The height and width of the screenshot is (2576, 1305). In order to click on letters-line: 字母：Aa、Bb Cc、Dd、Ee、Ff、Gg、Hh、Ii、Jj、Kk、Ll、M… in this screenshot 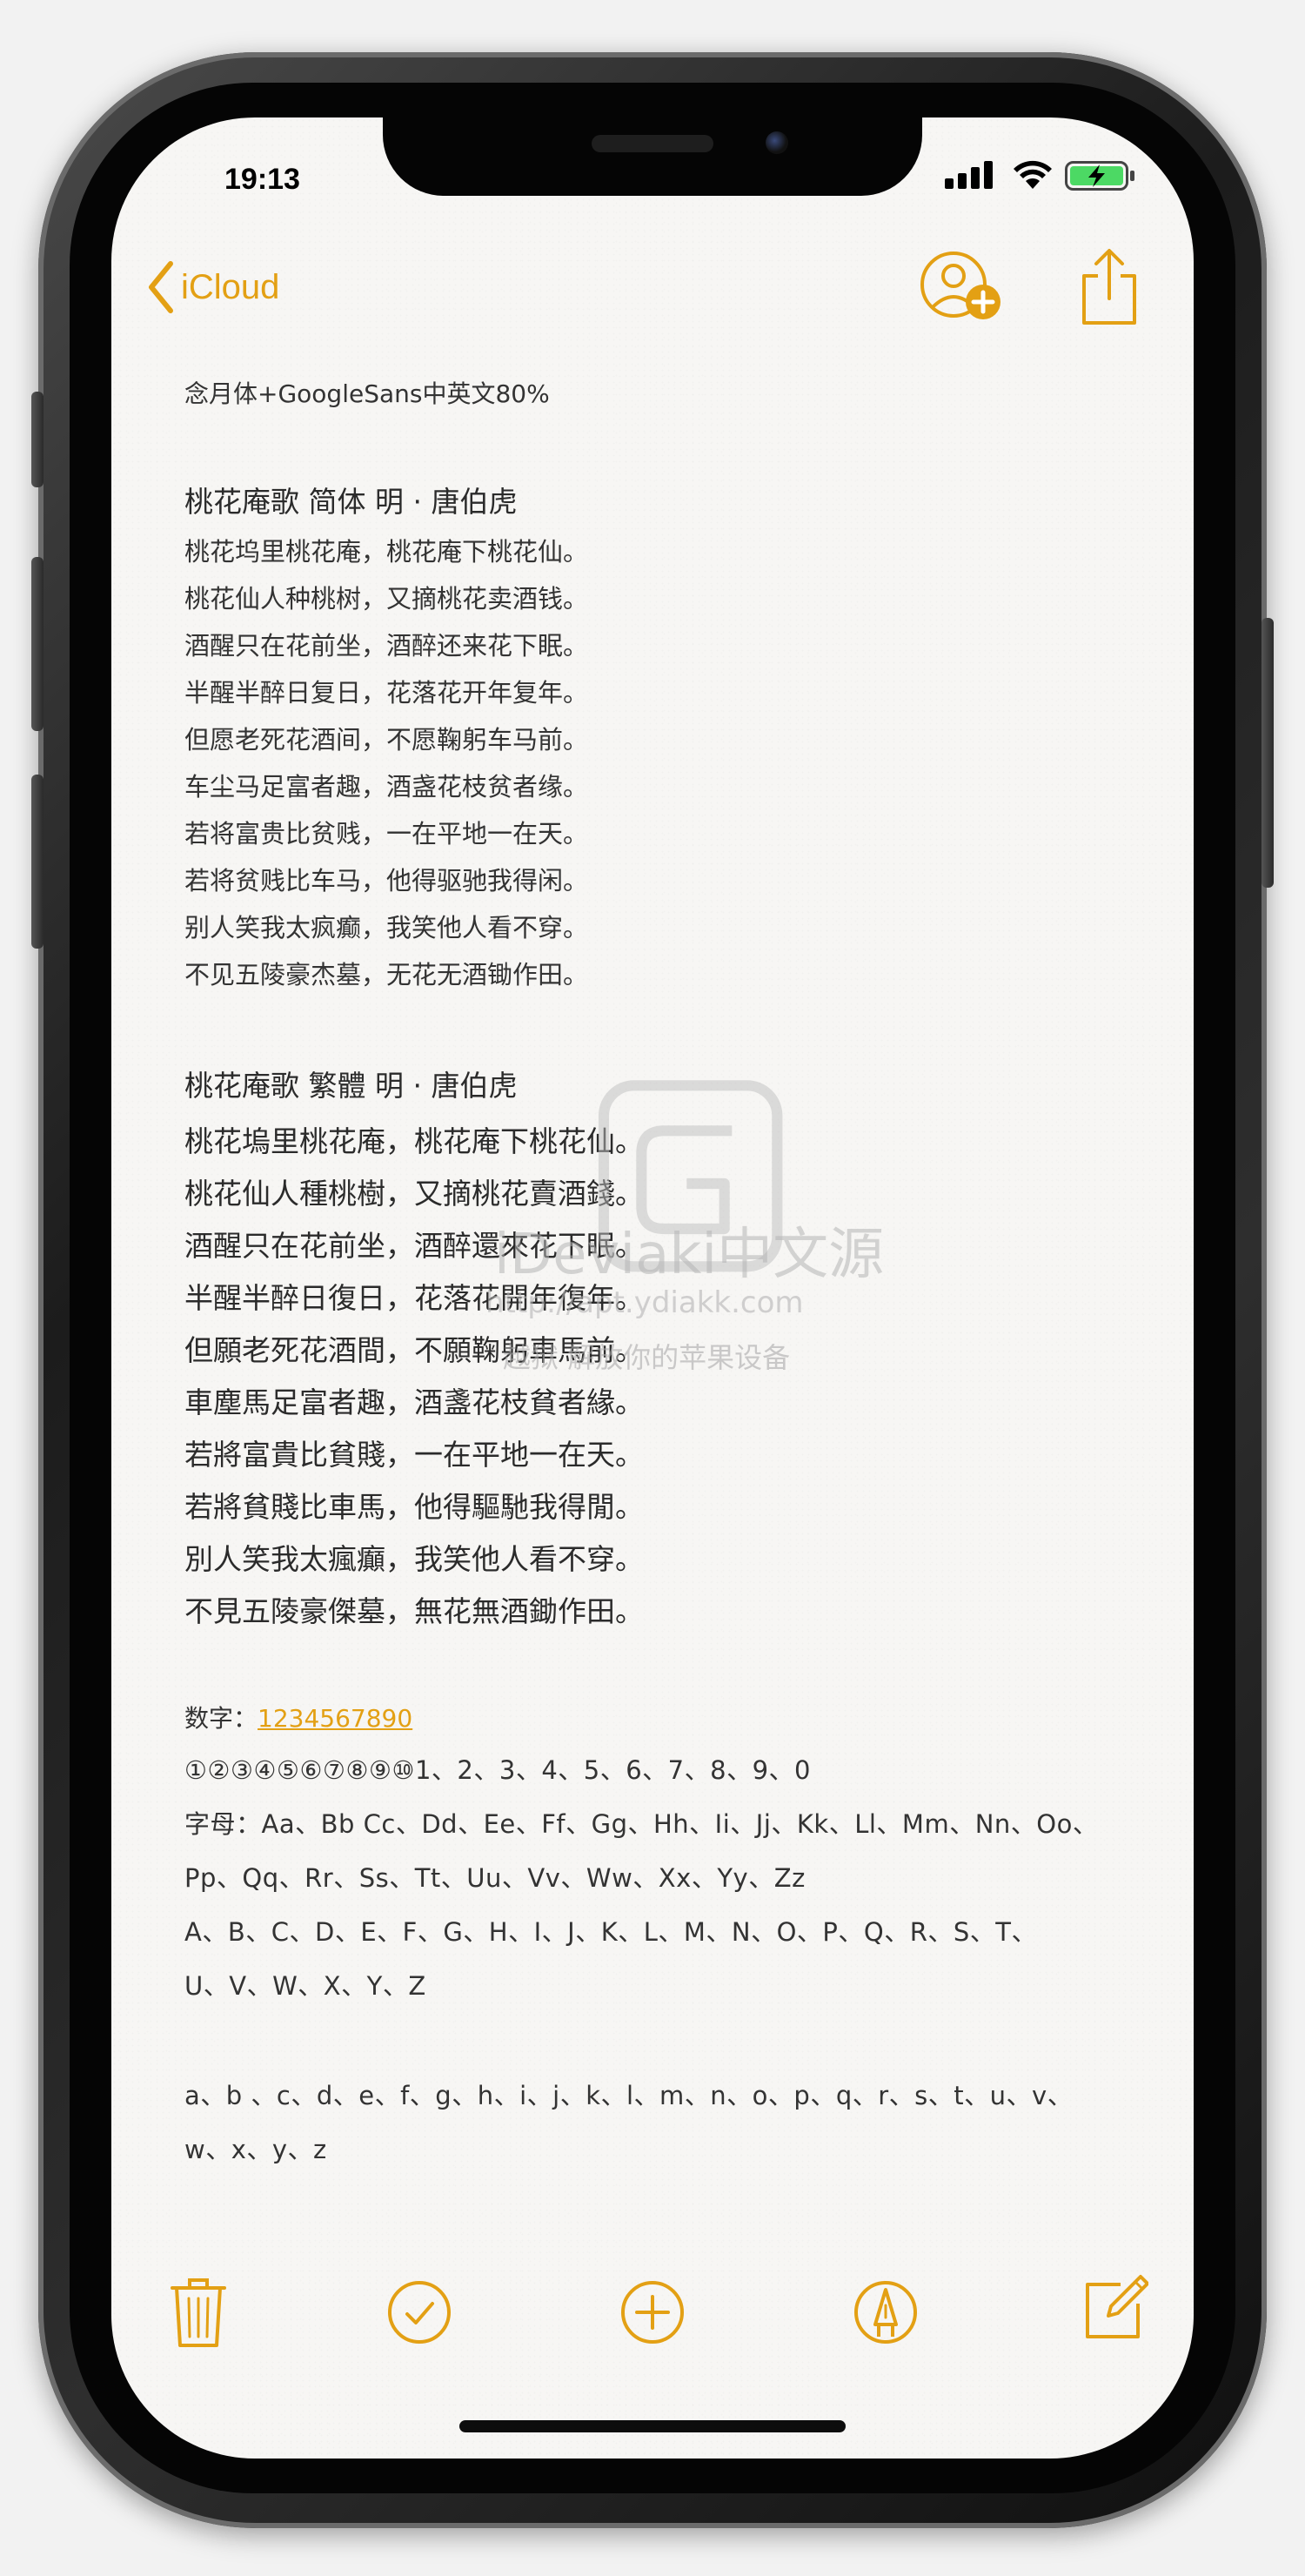, I will do `click(641, 1824)`.